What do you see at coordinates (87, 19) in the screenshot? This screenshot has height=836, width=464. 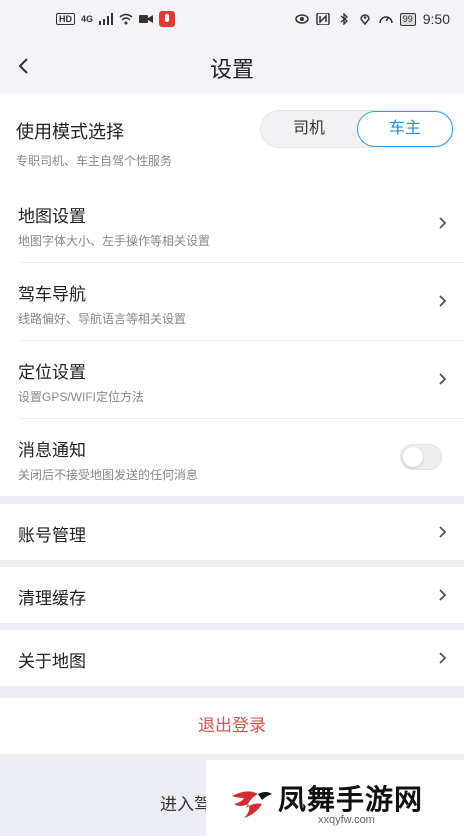 I see `signal-label: 4G` at bounding box center [87, 19].